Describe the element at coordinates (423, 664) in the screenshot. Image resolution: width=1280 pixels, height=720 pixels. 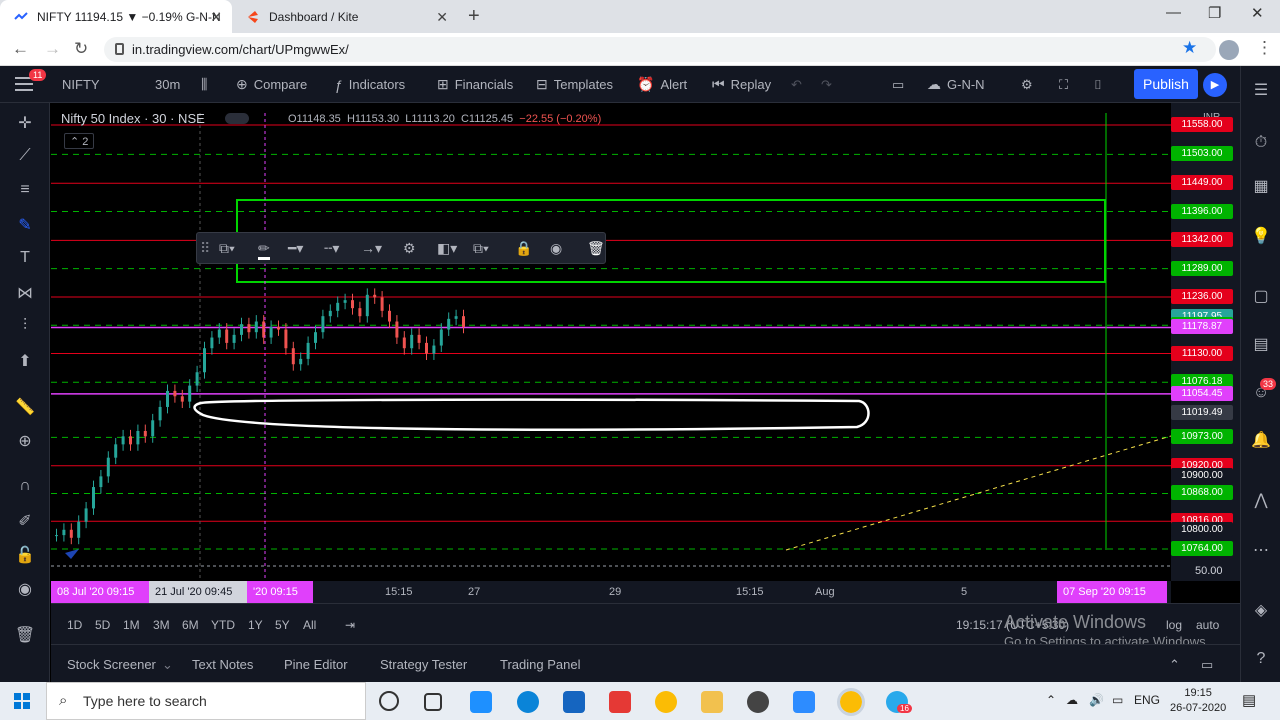
I see `tab-strategy-tester: Strategy Tester` at that location.